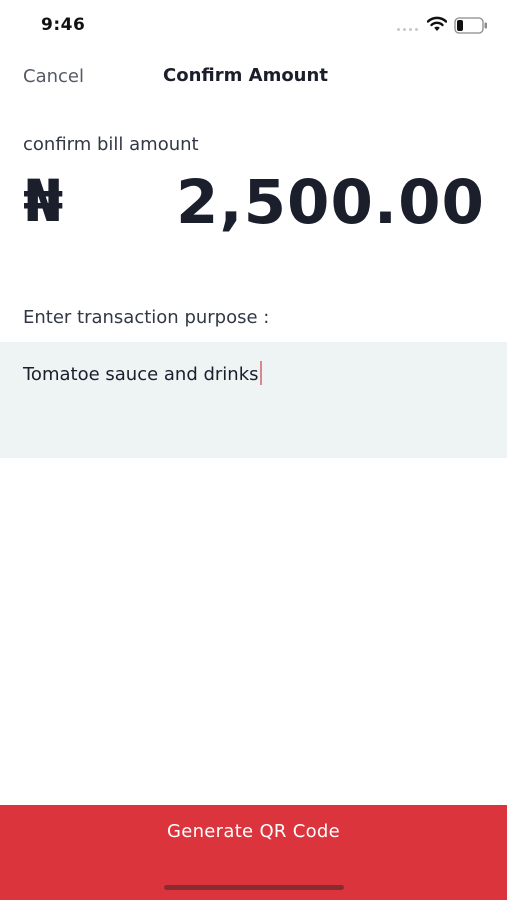 The image size is (507, 900). What do you see at coordinates (437, 23) in the screenshot?
I see `wifi-icon` at bounding box center [437, 23].